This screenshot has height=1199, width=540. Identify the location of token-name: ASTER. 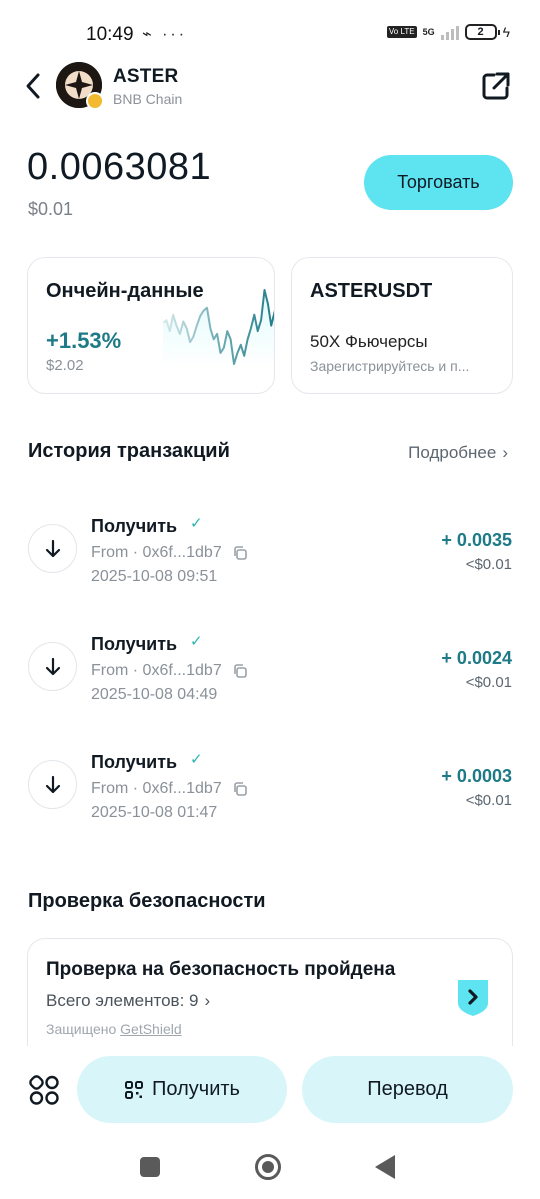
(146, 76).